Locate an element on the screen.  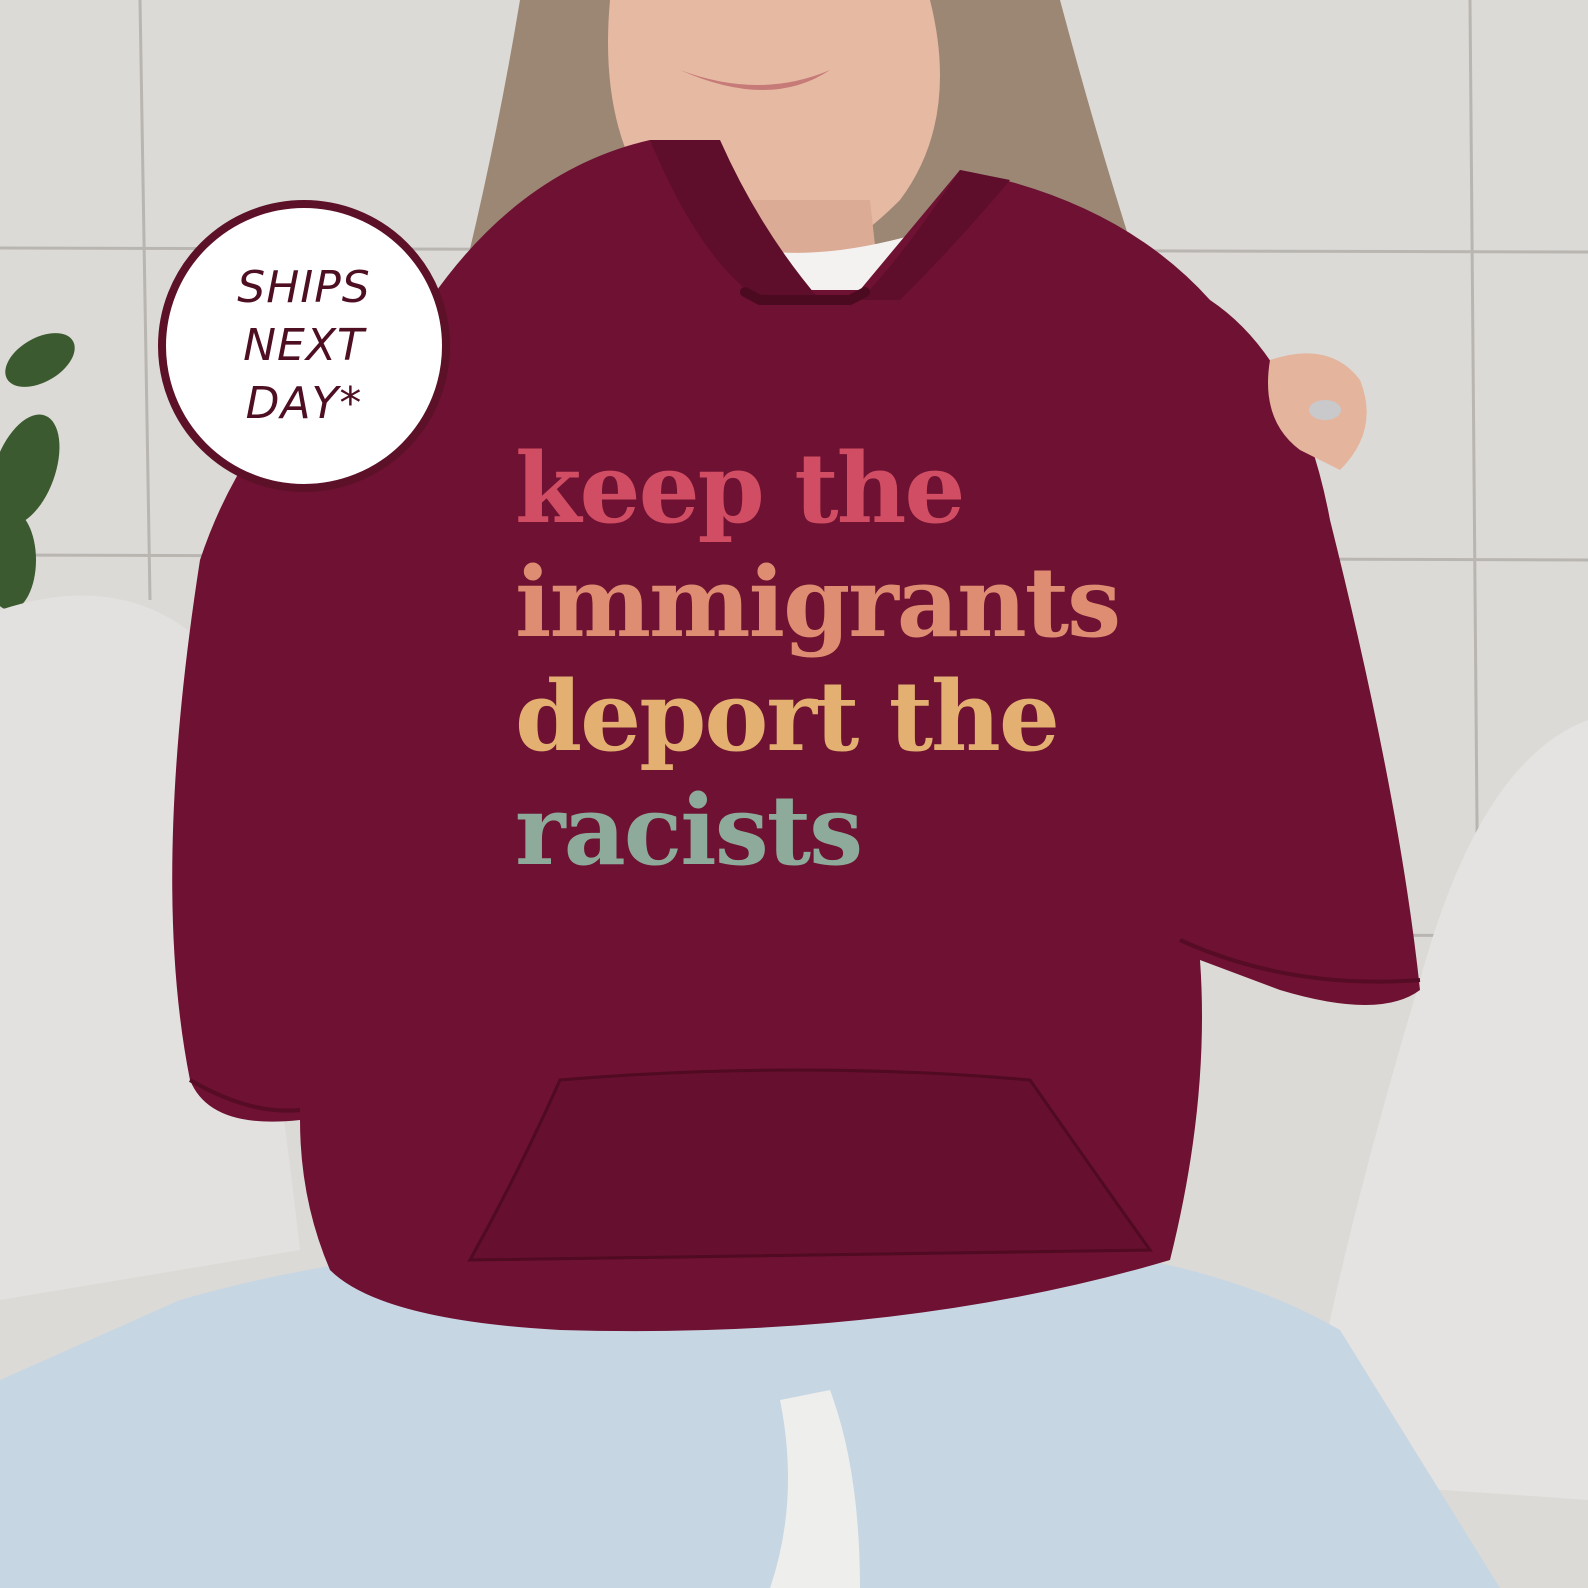
slogan-line-2: immigrants is located at coordinates (818, 602).